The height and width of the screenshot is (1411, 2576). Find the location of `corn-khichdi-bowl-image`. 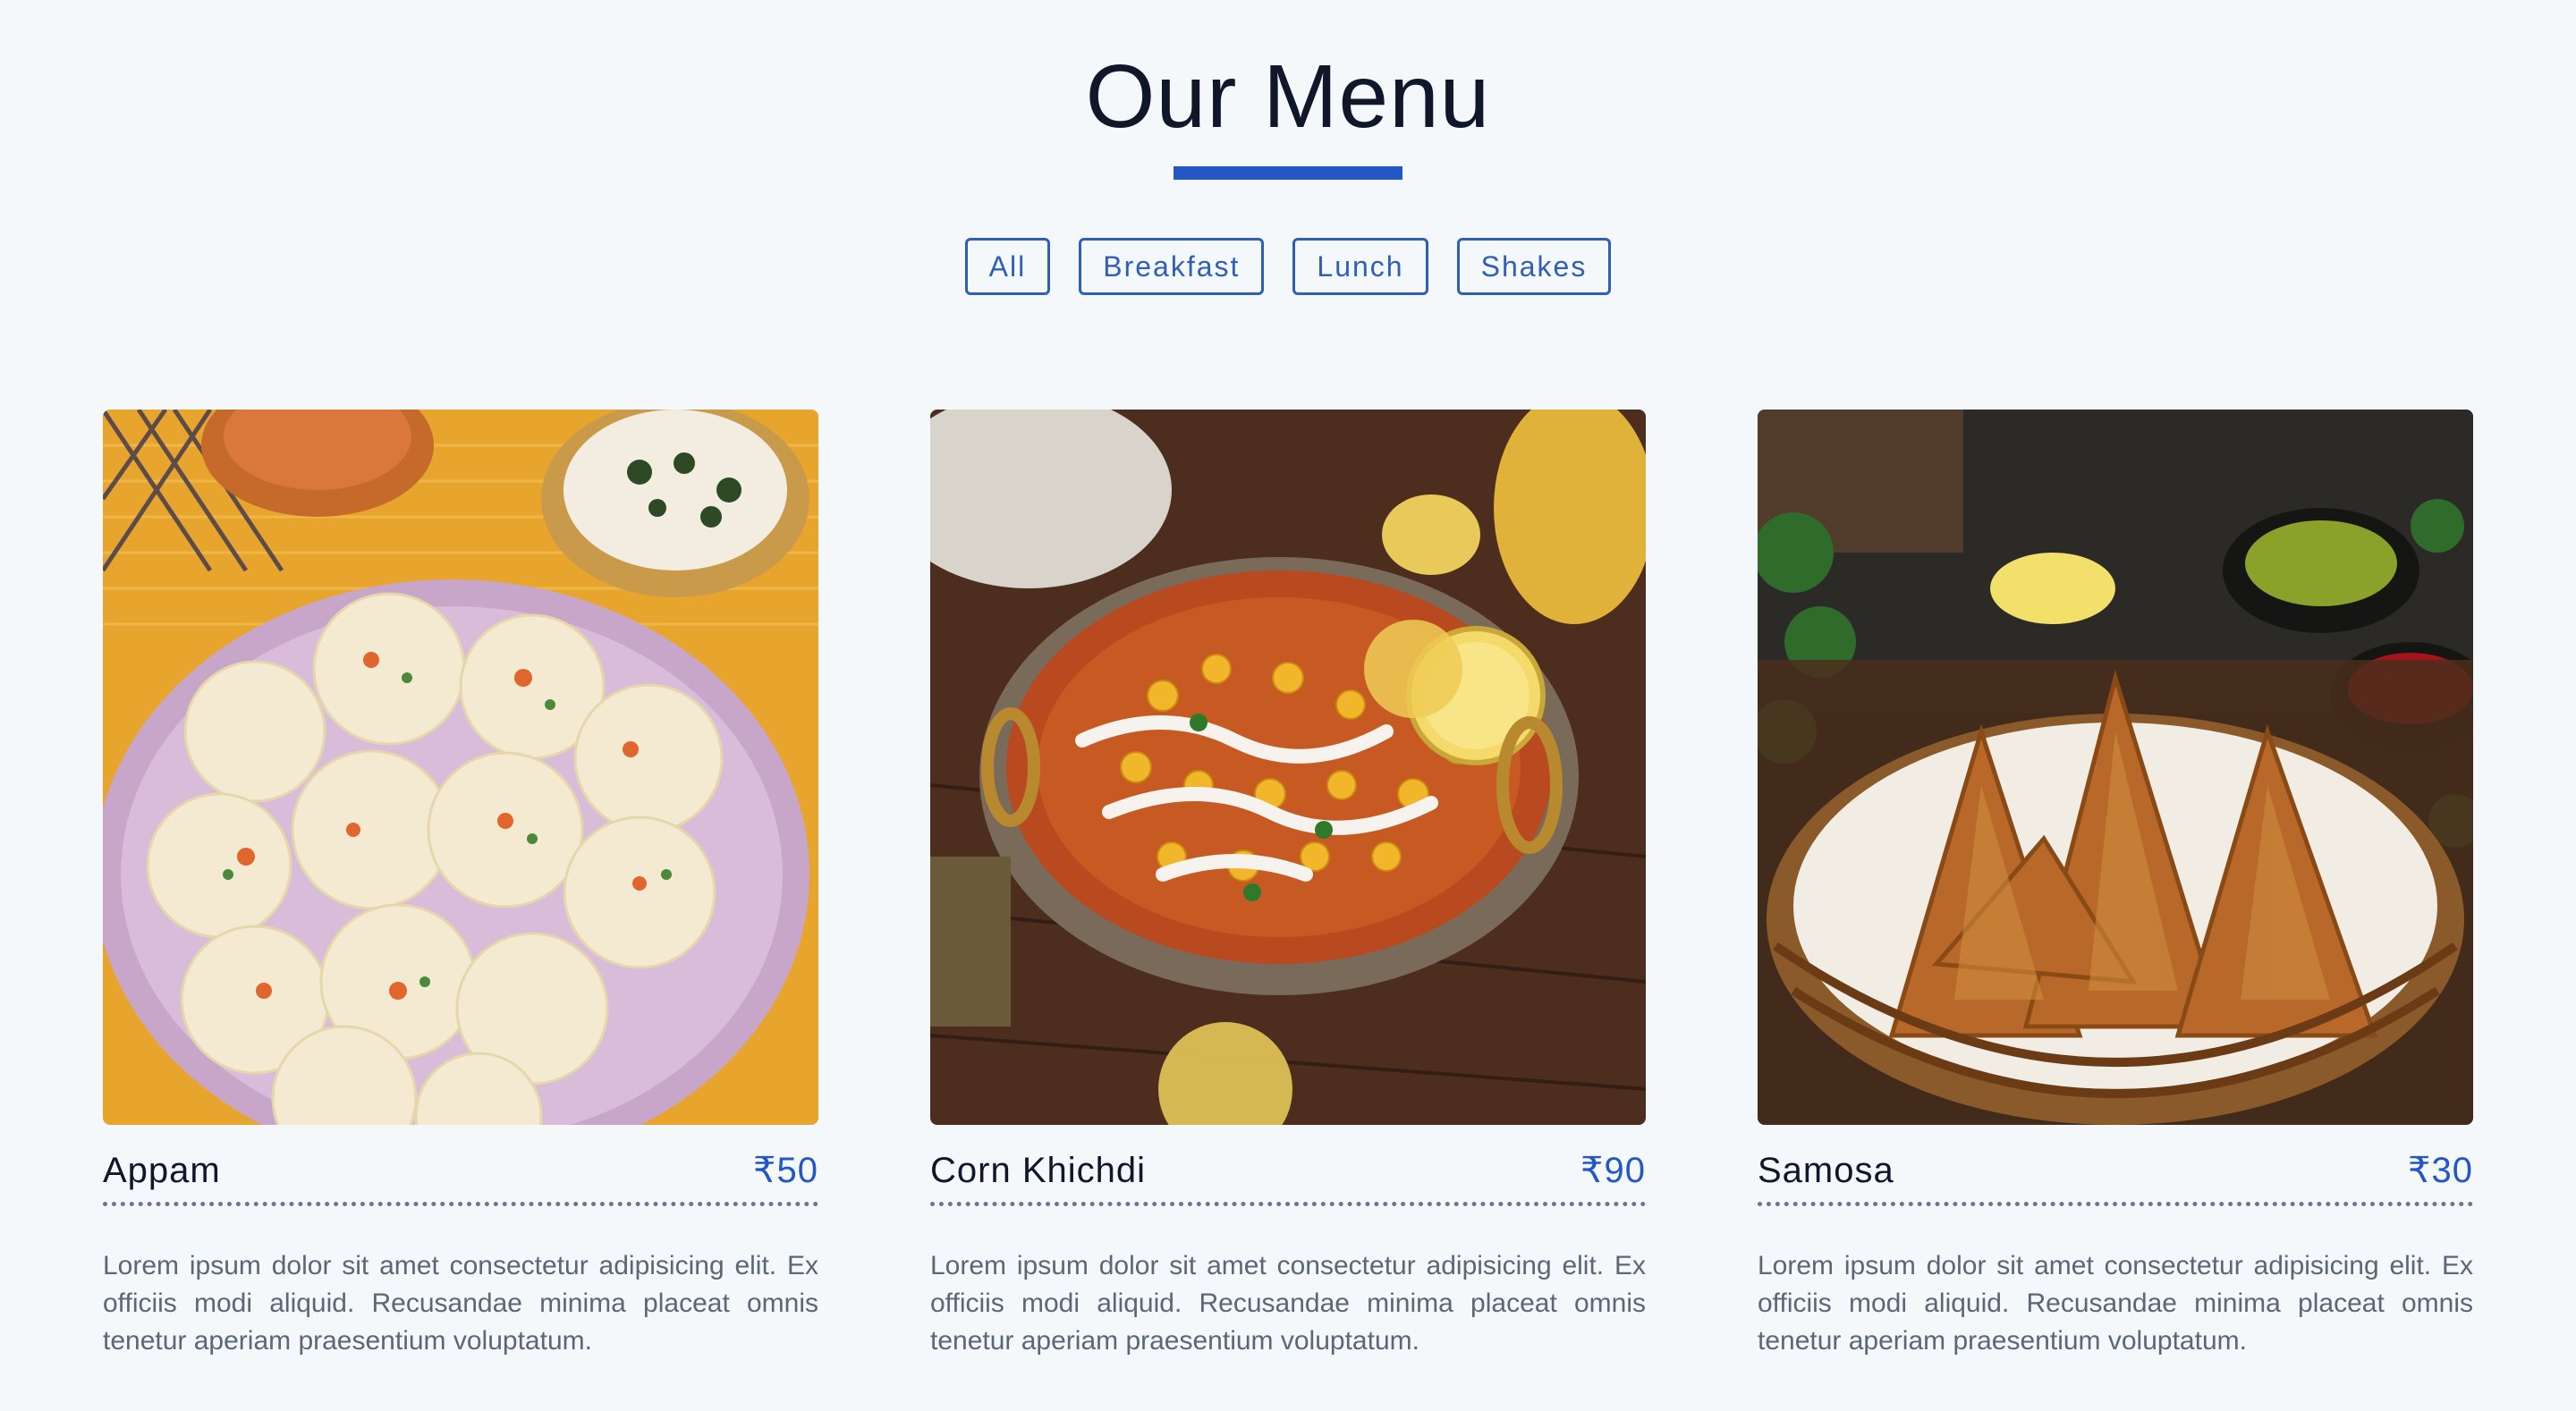

corn-khichdi-bowl-image is located at coordinates (1288, 768).